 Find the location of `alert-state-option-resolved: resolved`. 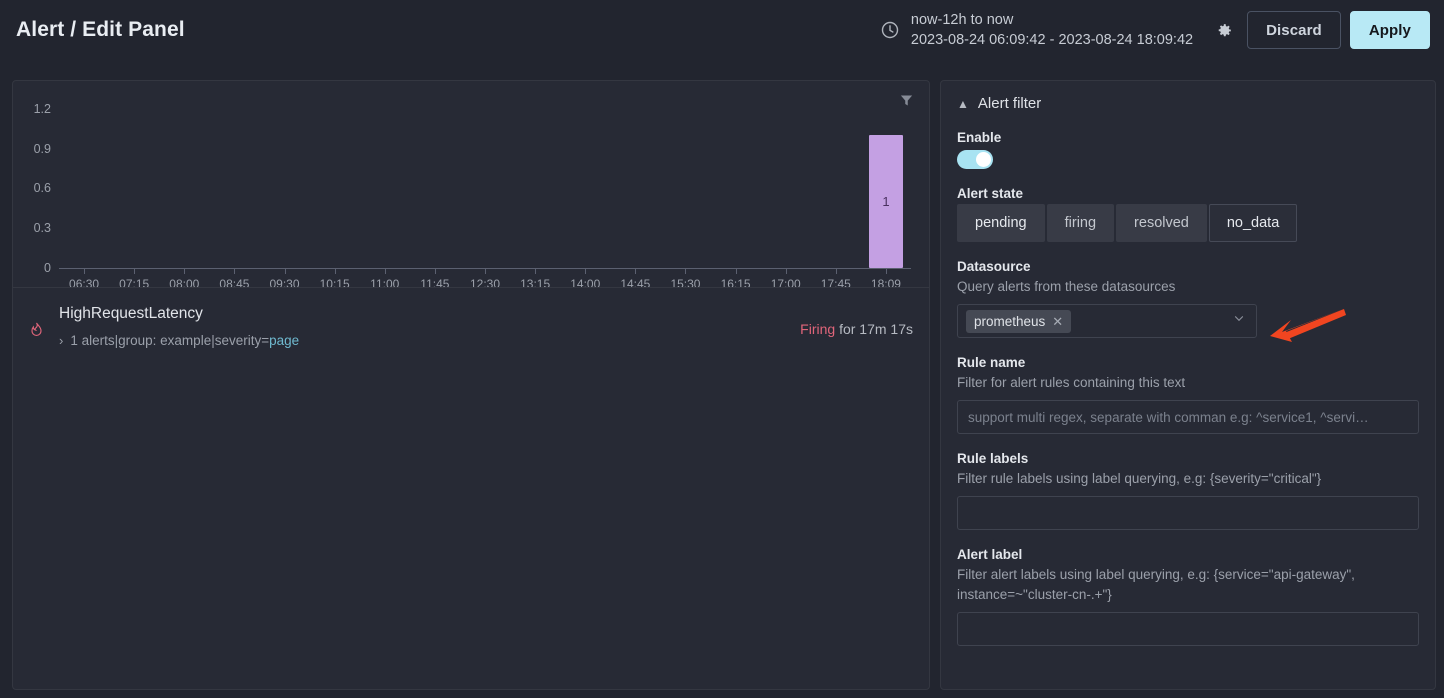

alert-state-option-resolved: resolved is located at coordinates (1161, 223).